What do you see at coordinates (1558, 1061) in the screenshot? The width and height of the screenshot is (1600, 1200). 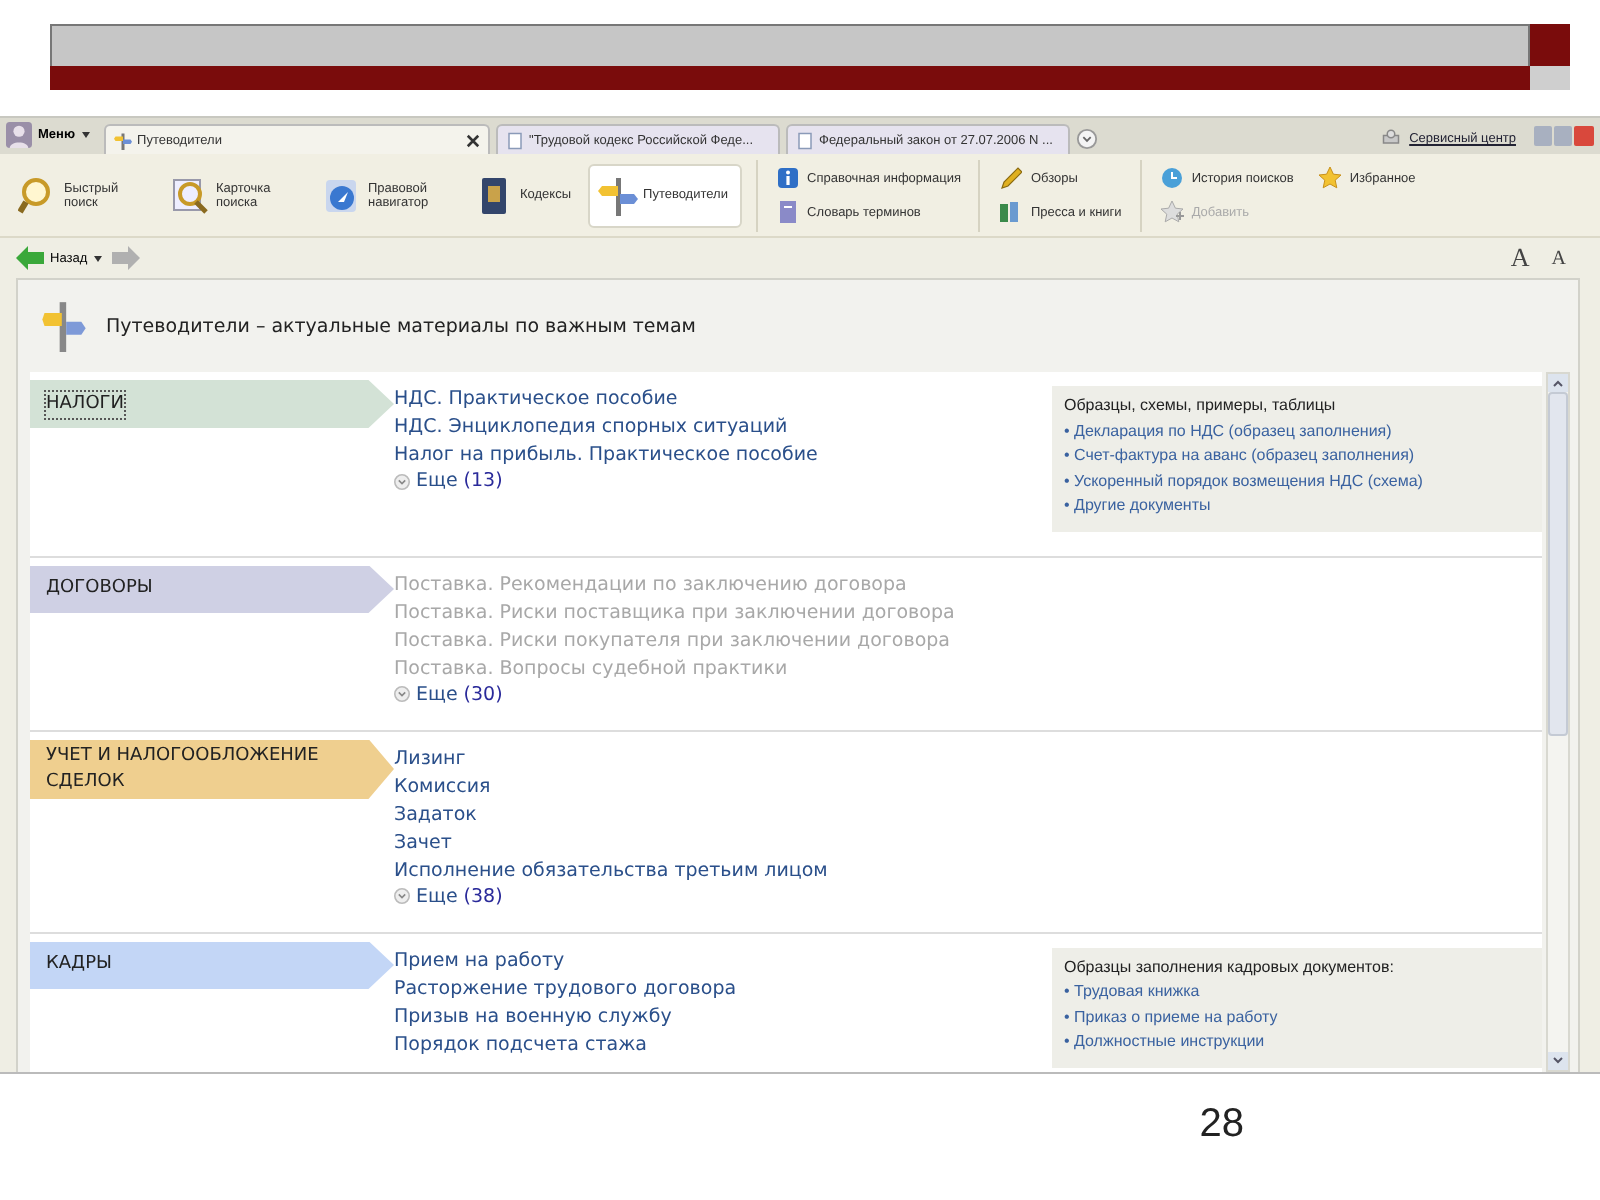 I see `scroll-down-icon` at bounding box center [1558, 1061].